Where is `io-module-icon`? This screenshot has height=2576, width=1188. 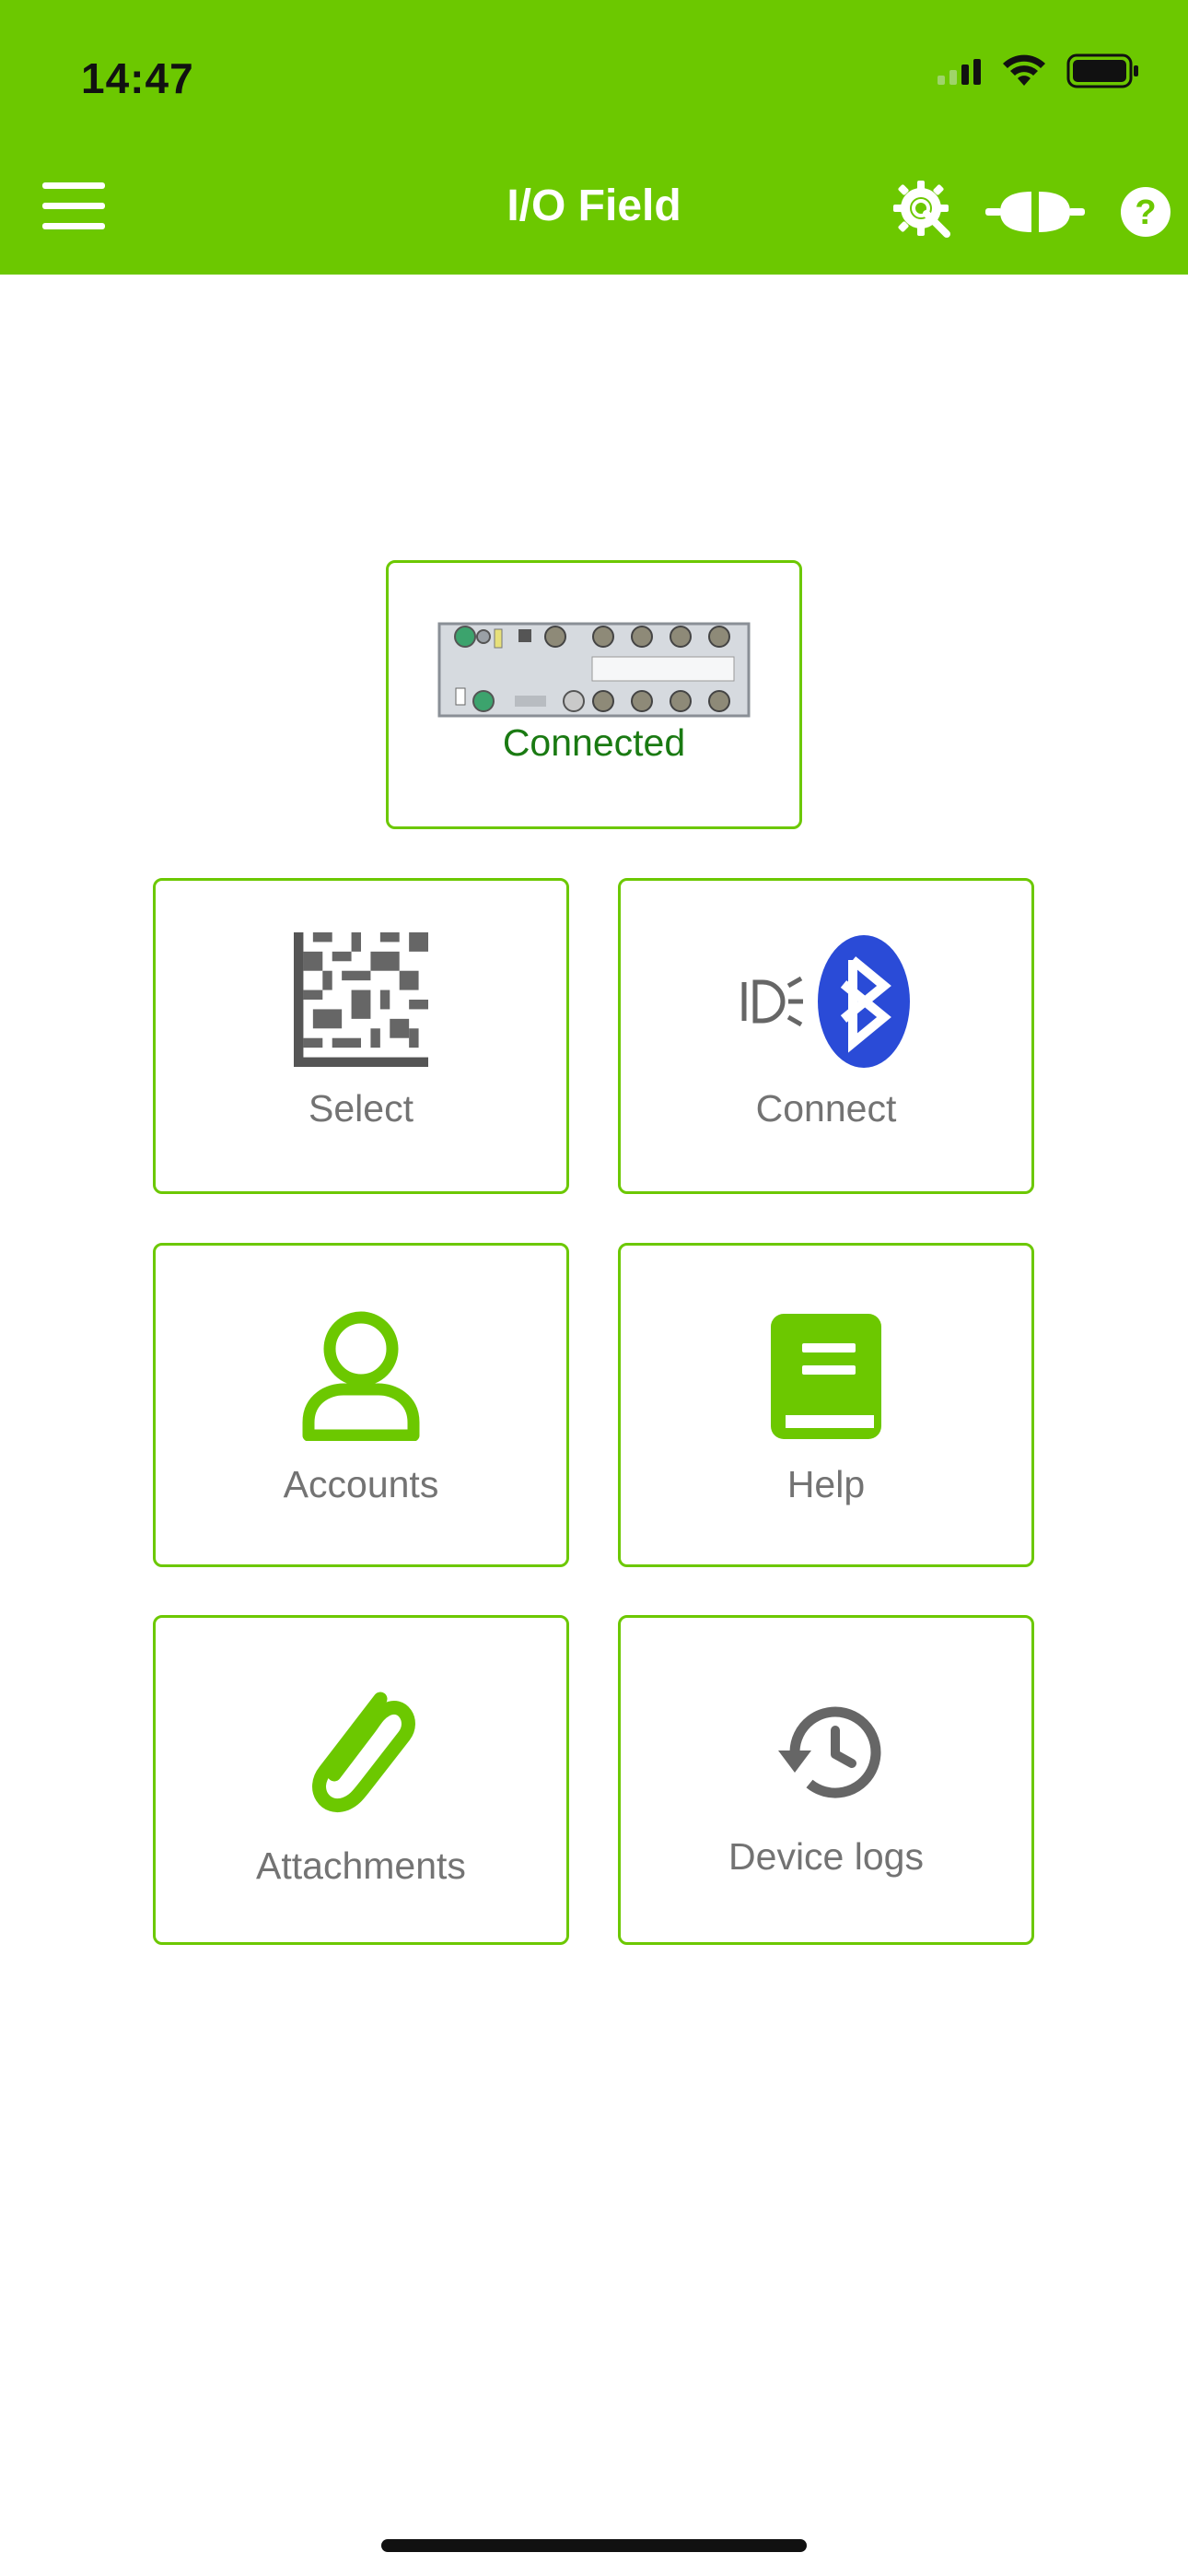 io-module-icon is located at coordinates (594, 670).